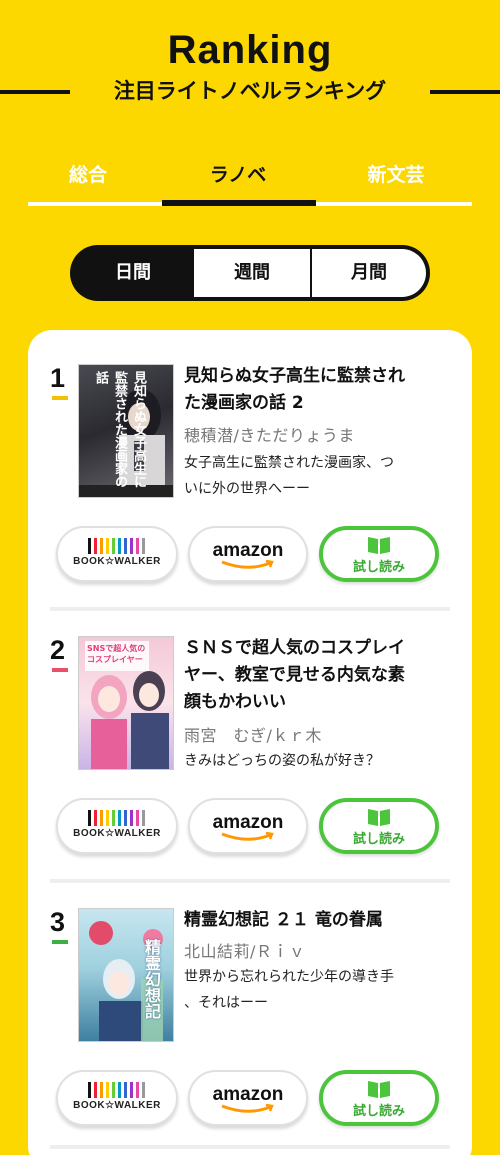 This screenshot has width=500, height=1155. I want to click on tab-light-novel: ラノベ, so click(238, 173).